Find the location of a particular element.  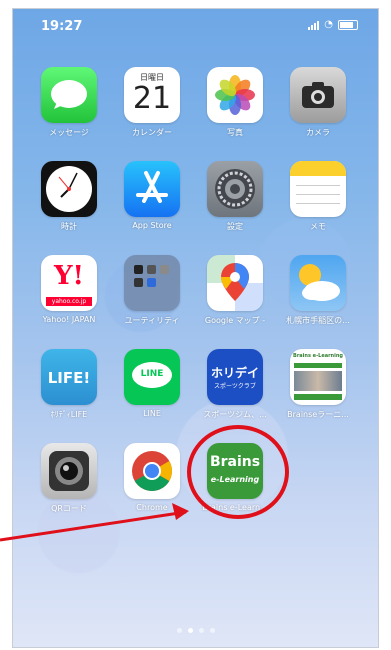

calendar-day: 21 is located at coordinates (152, 98).